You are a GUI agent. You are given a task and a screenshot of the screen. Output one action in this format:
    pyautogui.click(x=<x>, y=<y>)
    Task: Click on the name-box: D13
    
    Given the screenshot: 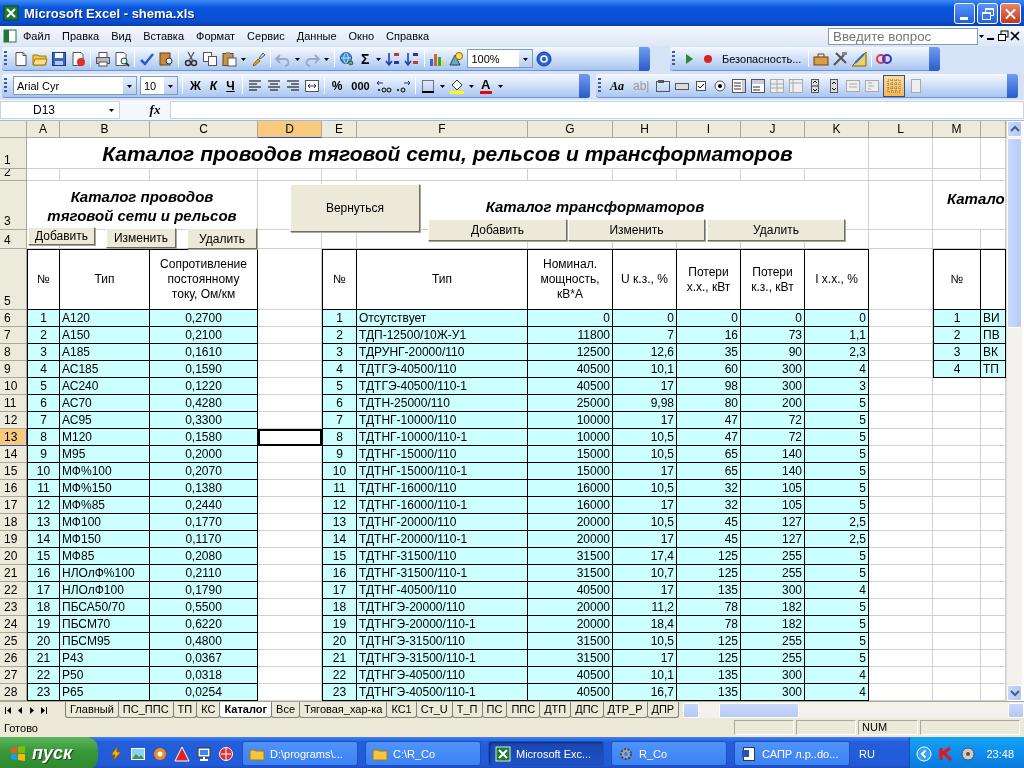 What is the action you would take?
    pyautogui.click(x=60, y=110)
    